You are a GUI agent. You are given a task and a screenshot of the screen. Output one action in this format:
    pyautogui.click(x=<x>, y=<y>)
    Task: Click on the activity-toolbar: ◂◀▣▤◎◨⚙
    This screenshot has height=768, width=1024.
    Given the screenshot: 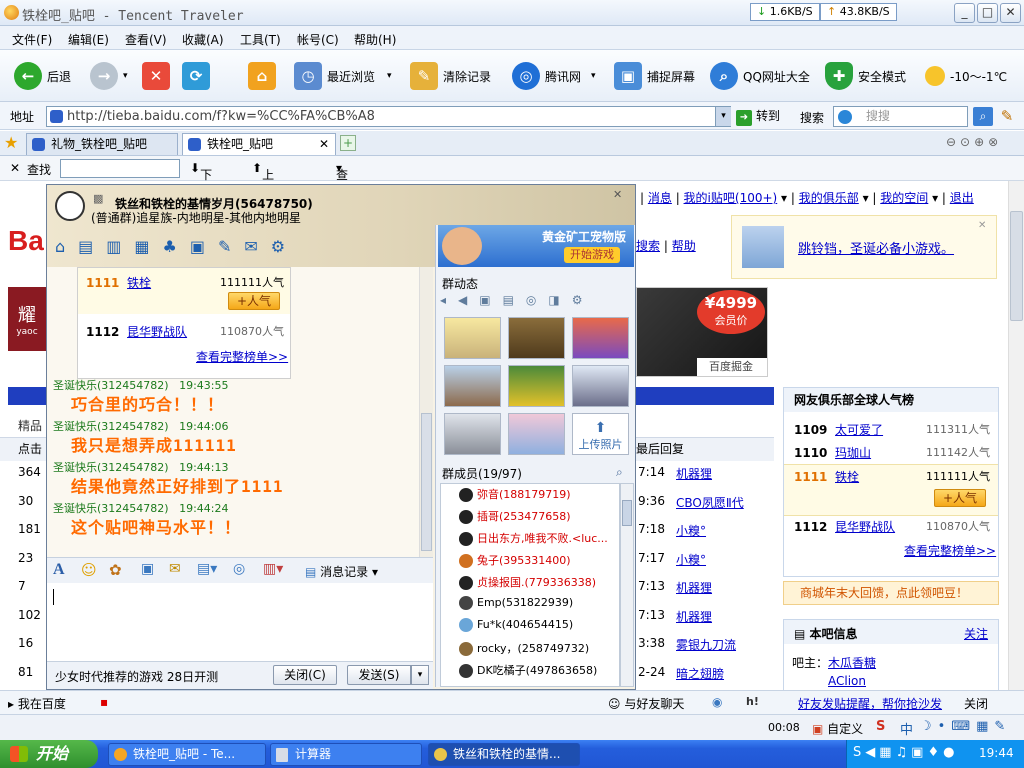 What is the action you would take?
    pyautogui.click(x=535, y=303)
    